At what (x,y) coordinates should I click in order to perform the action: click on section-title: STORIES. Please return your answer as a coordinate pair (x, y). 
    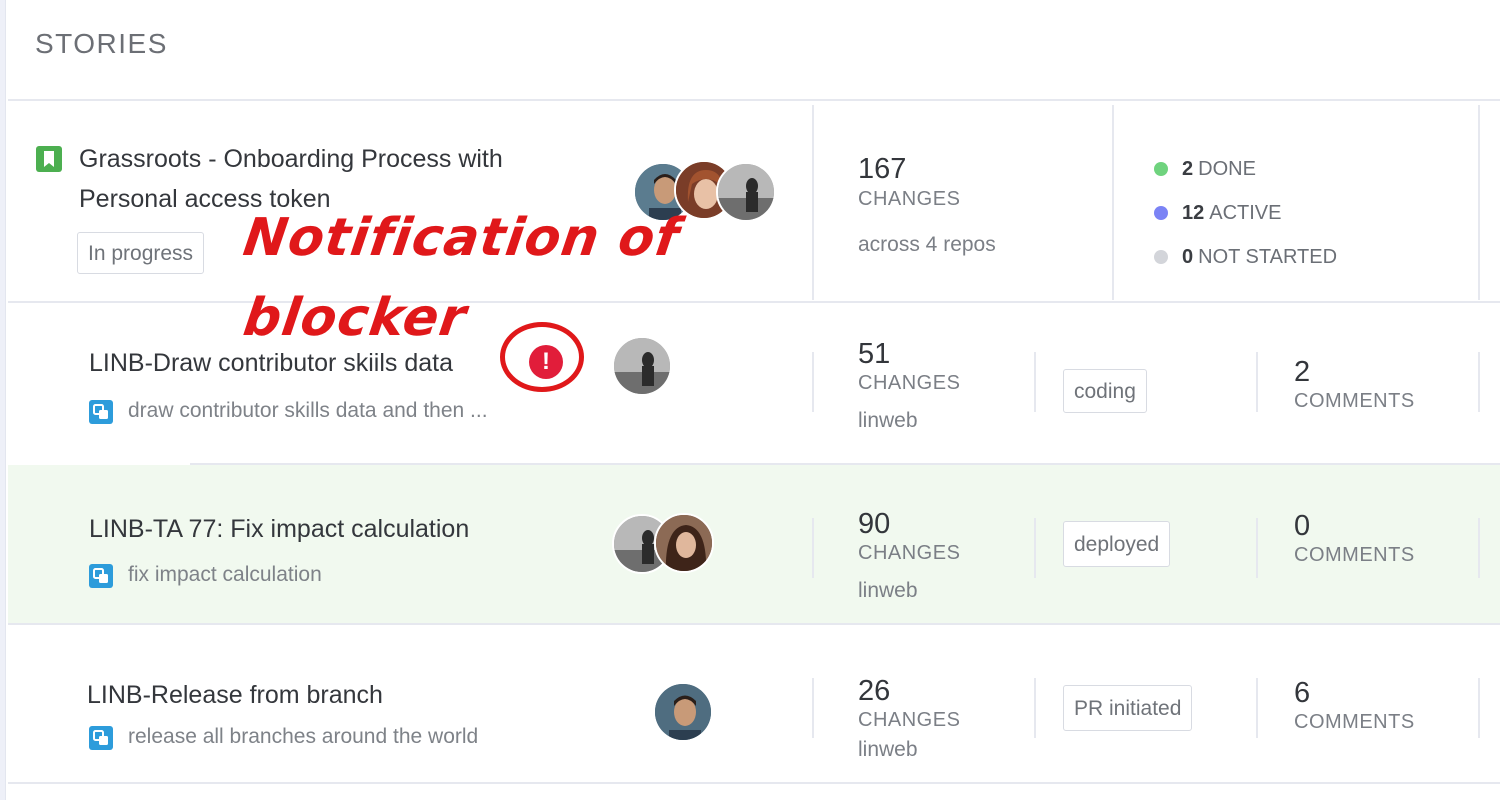
    Looking at the image, I should click on (101, 43).